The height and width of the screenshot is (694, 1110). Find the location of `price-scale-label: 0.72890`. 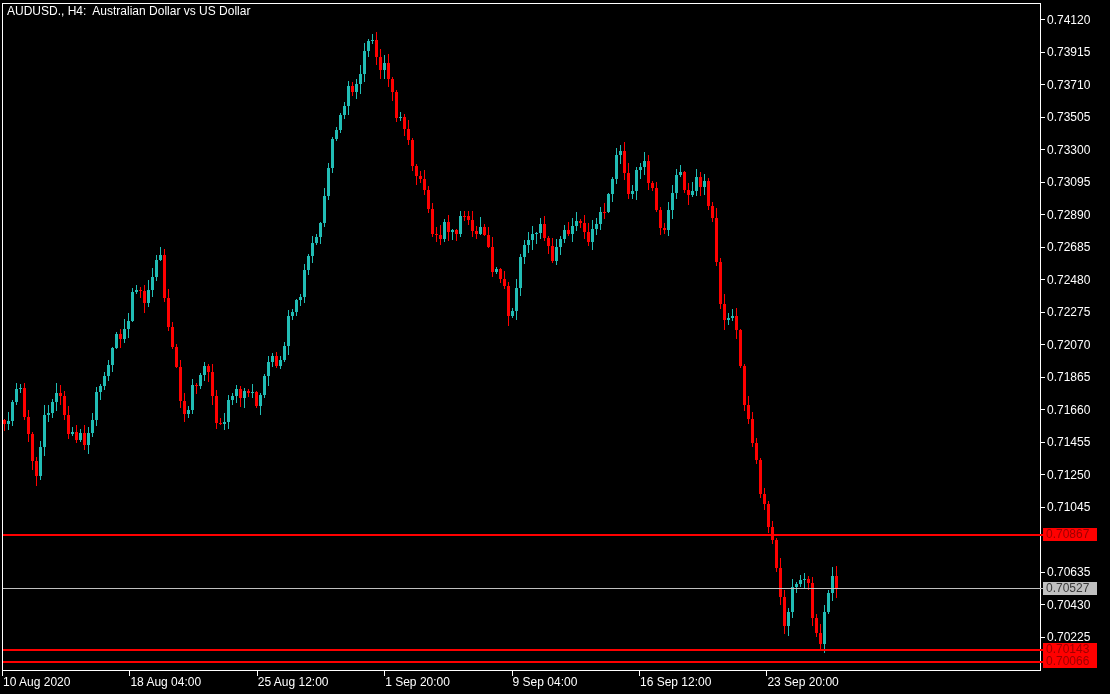

price-scale-label: 0.72890 is located at coordinates (1069, 214).